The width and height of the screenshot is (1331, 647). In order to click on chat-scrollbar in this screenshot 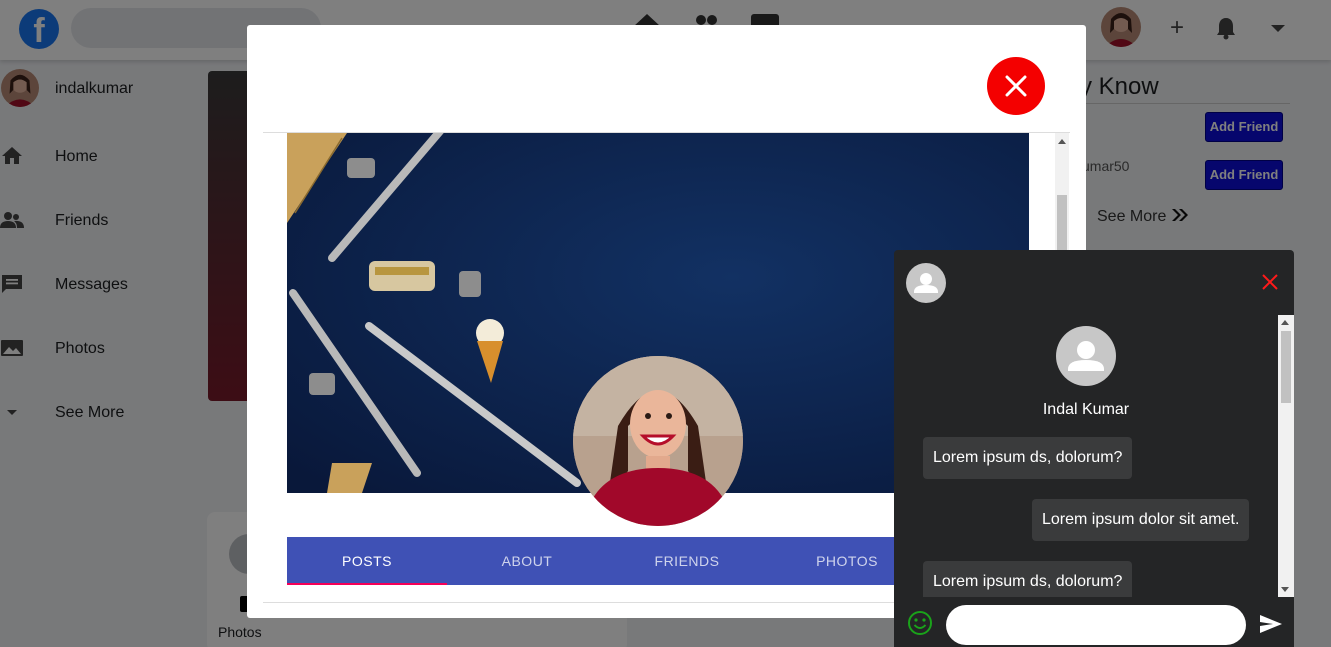, I will do `click(1286, 456)`.